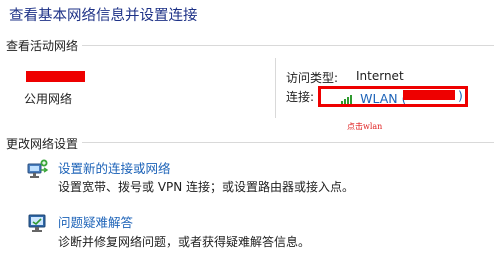 The height and width of the screenshot is (255, 497). Describe the element at coordinates (206, 187) in the screenshot. I see `setup-connection-description: 设置宽带、拨号或 VPN 连接；或设置路由器或接入点。` at that location.